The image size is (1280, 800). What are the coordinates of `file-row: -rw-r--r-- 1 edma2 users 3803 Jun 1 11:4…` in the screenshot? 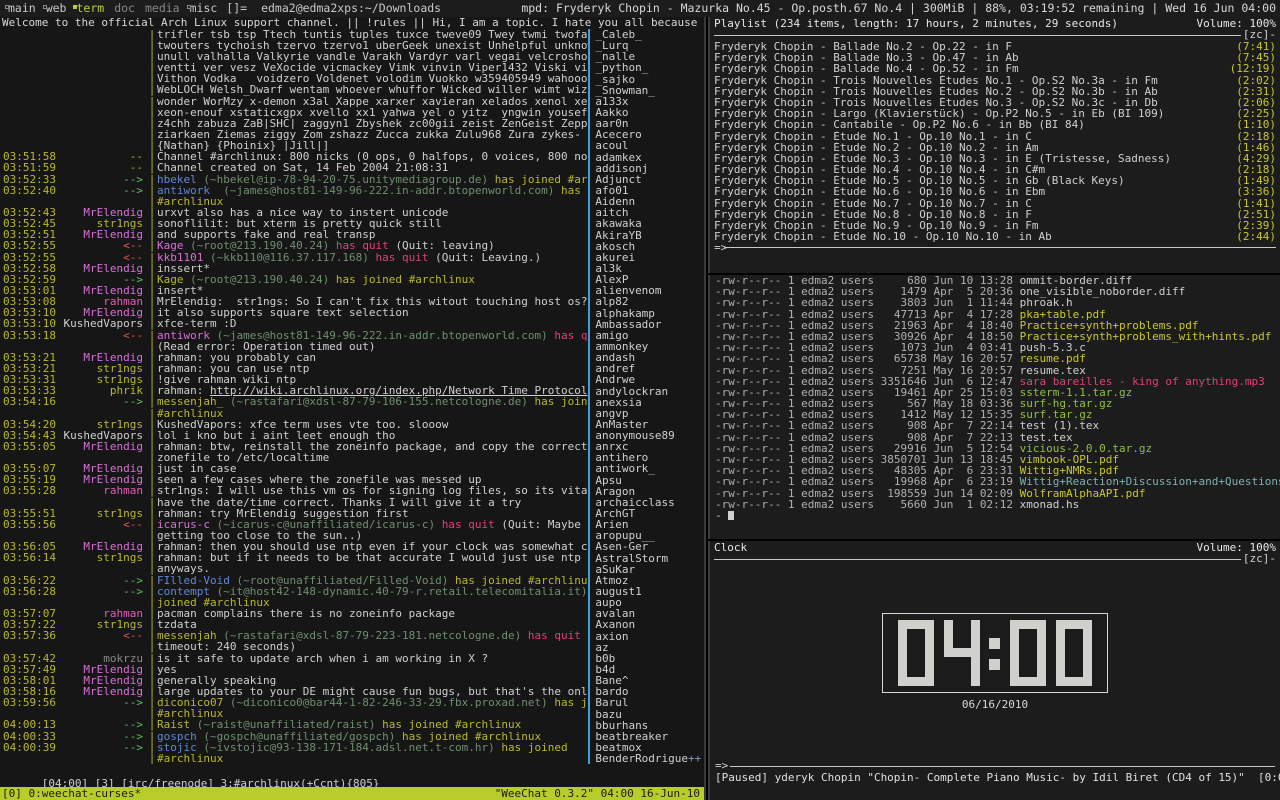 It's located at (995, 302).